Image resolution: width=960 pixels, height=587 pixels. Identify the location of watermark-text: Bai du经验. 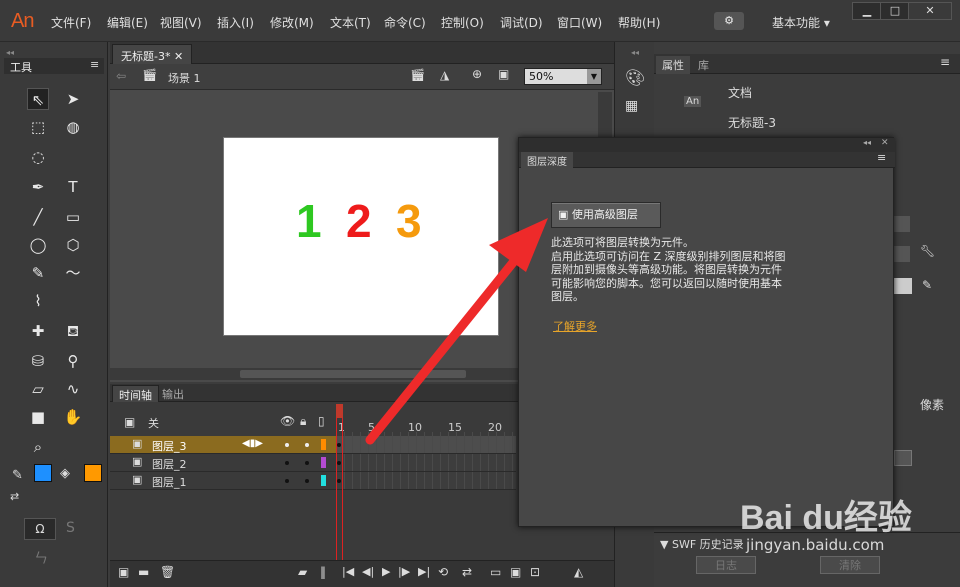
(826, 518).